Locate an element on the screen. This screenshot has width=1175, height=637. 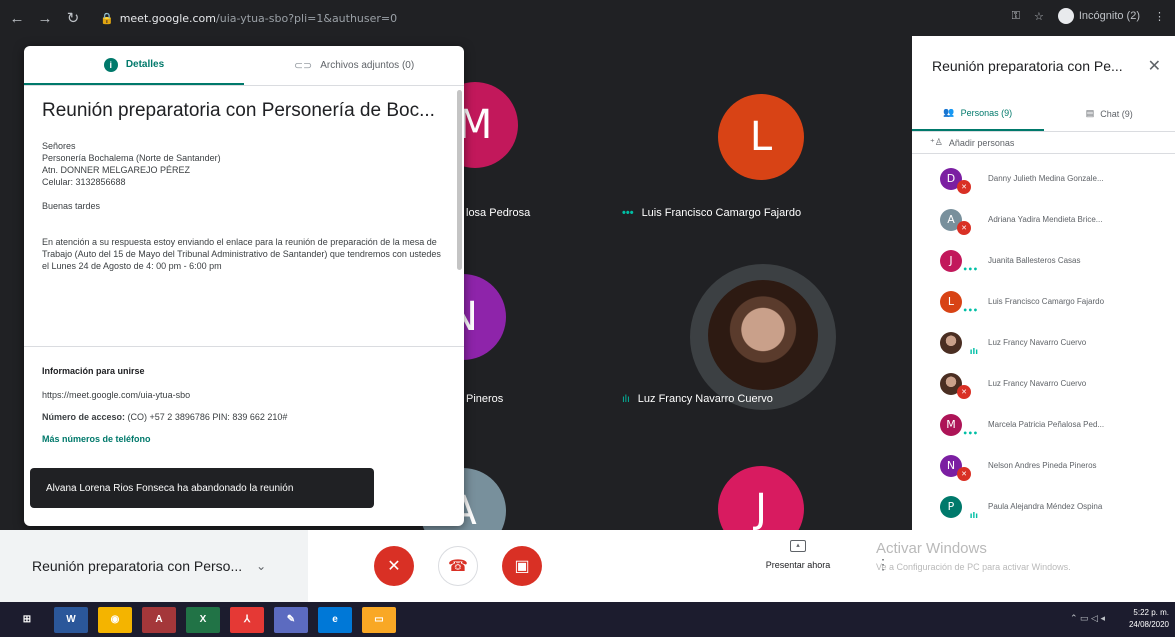
panel-tabs: 👥 Personas (9) ▤ Chat (9) is located at coordinates (1043, 114).